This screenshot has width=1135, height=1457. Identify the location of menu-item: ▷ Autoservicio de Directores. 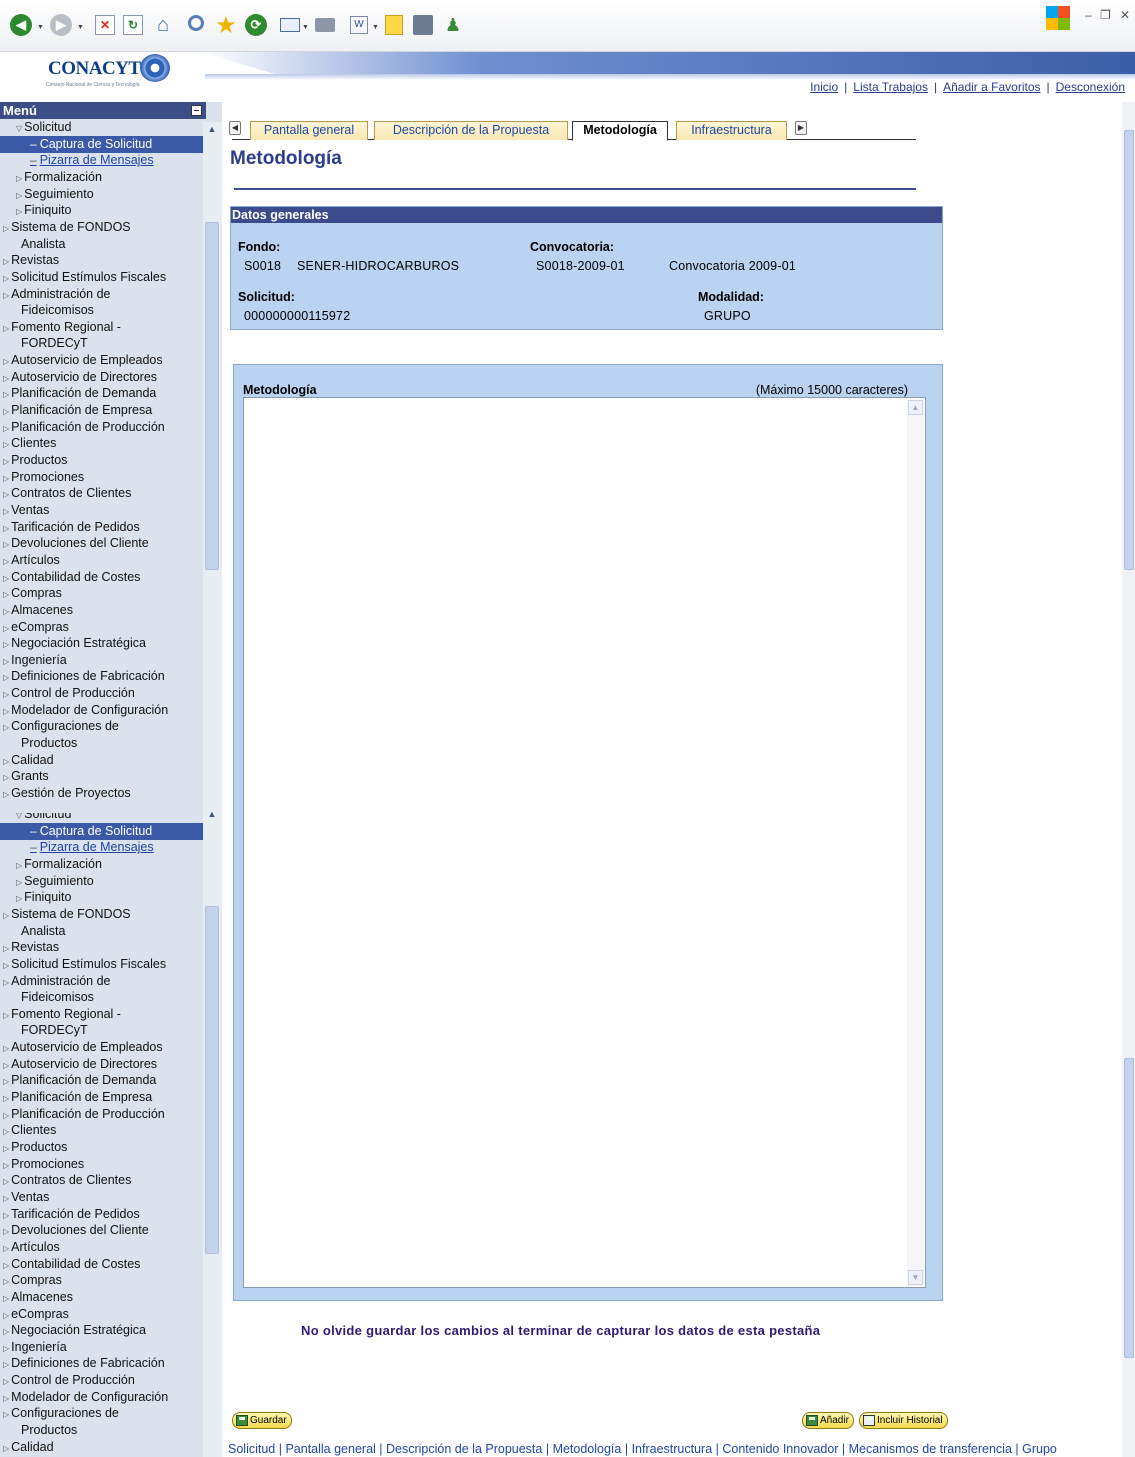
(78, 377).